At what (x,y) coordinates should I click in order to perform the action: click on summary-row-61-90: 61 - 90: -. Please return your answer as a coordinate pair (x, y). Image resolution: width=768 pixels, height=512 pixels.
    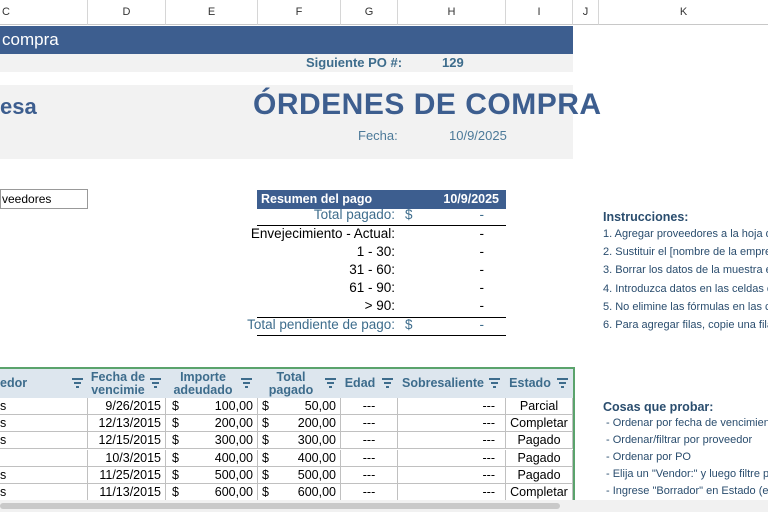
    Looking at the image, I should click on (373, 289).